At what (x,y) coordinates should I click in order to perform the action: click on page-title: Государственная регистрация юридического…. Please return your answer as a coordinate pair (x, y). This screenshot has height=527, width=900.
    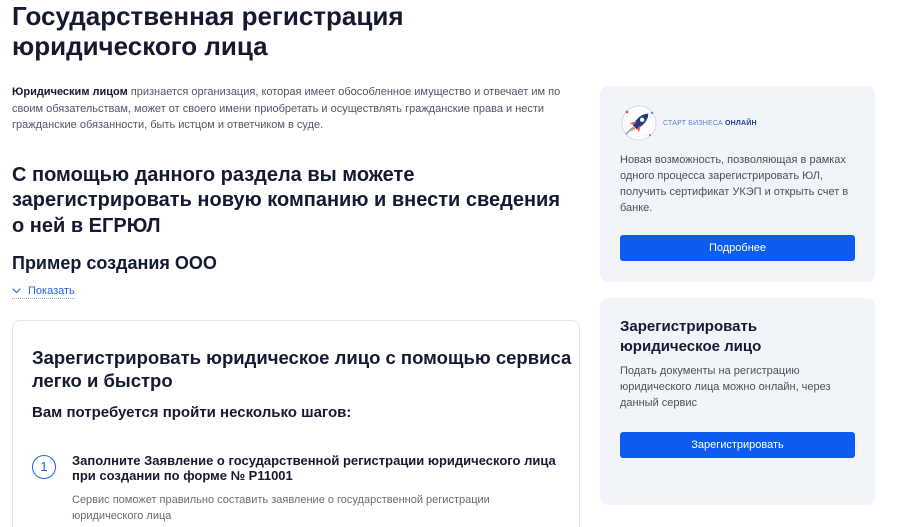
    Looking at the image, I should click on (208, 31).